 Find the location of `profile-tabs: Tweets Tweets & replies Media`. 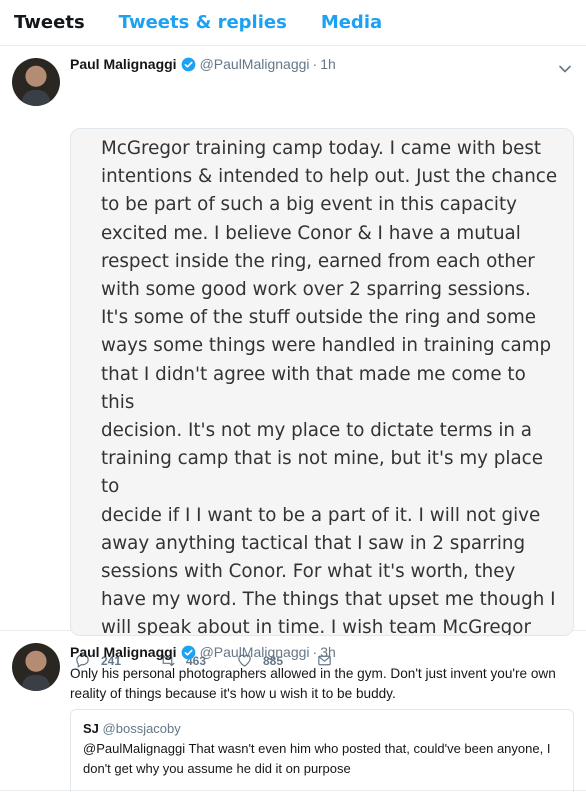

profile-tabs: Tweets Tweets & replies Media is located at coordinates (293, 23).